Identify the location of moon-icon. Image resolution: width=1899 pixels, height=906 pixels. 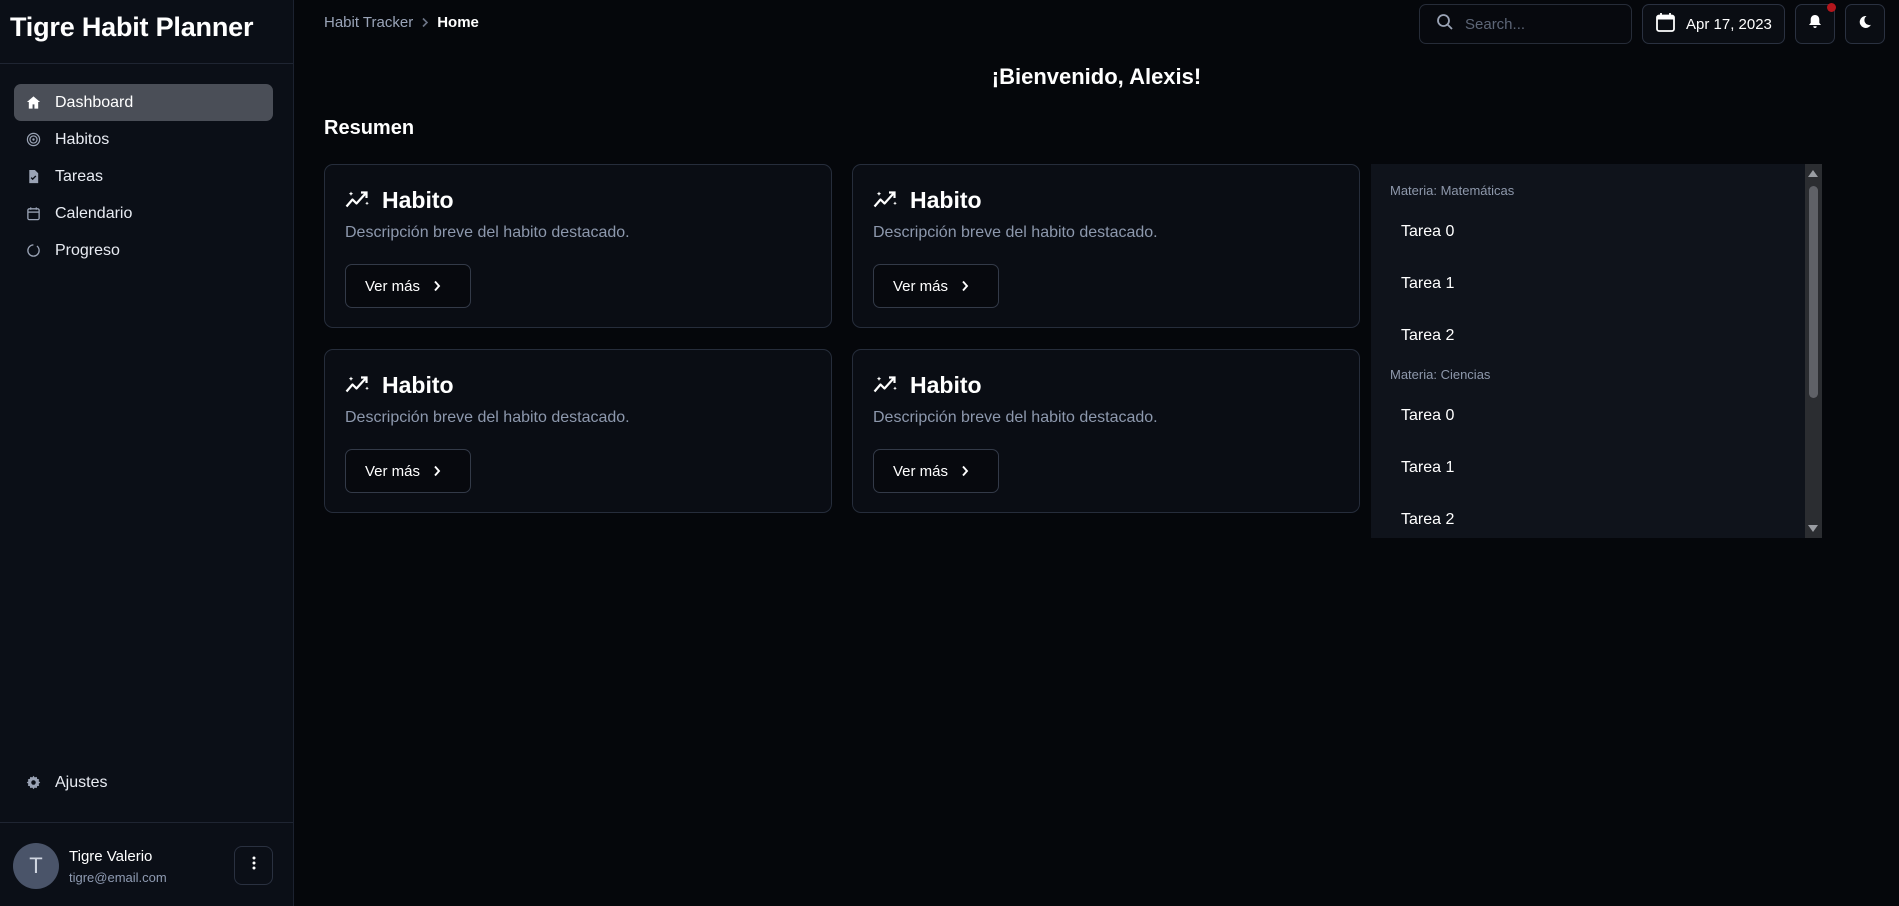
(1865, 24).